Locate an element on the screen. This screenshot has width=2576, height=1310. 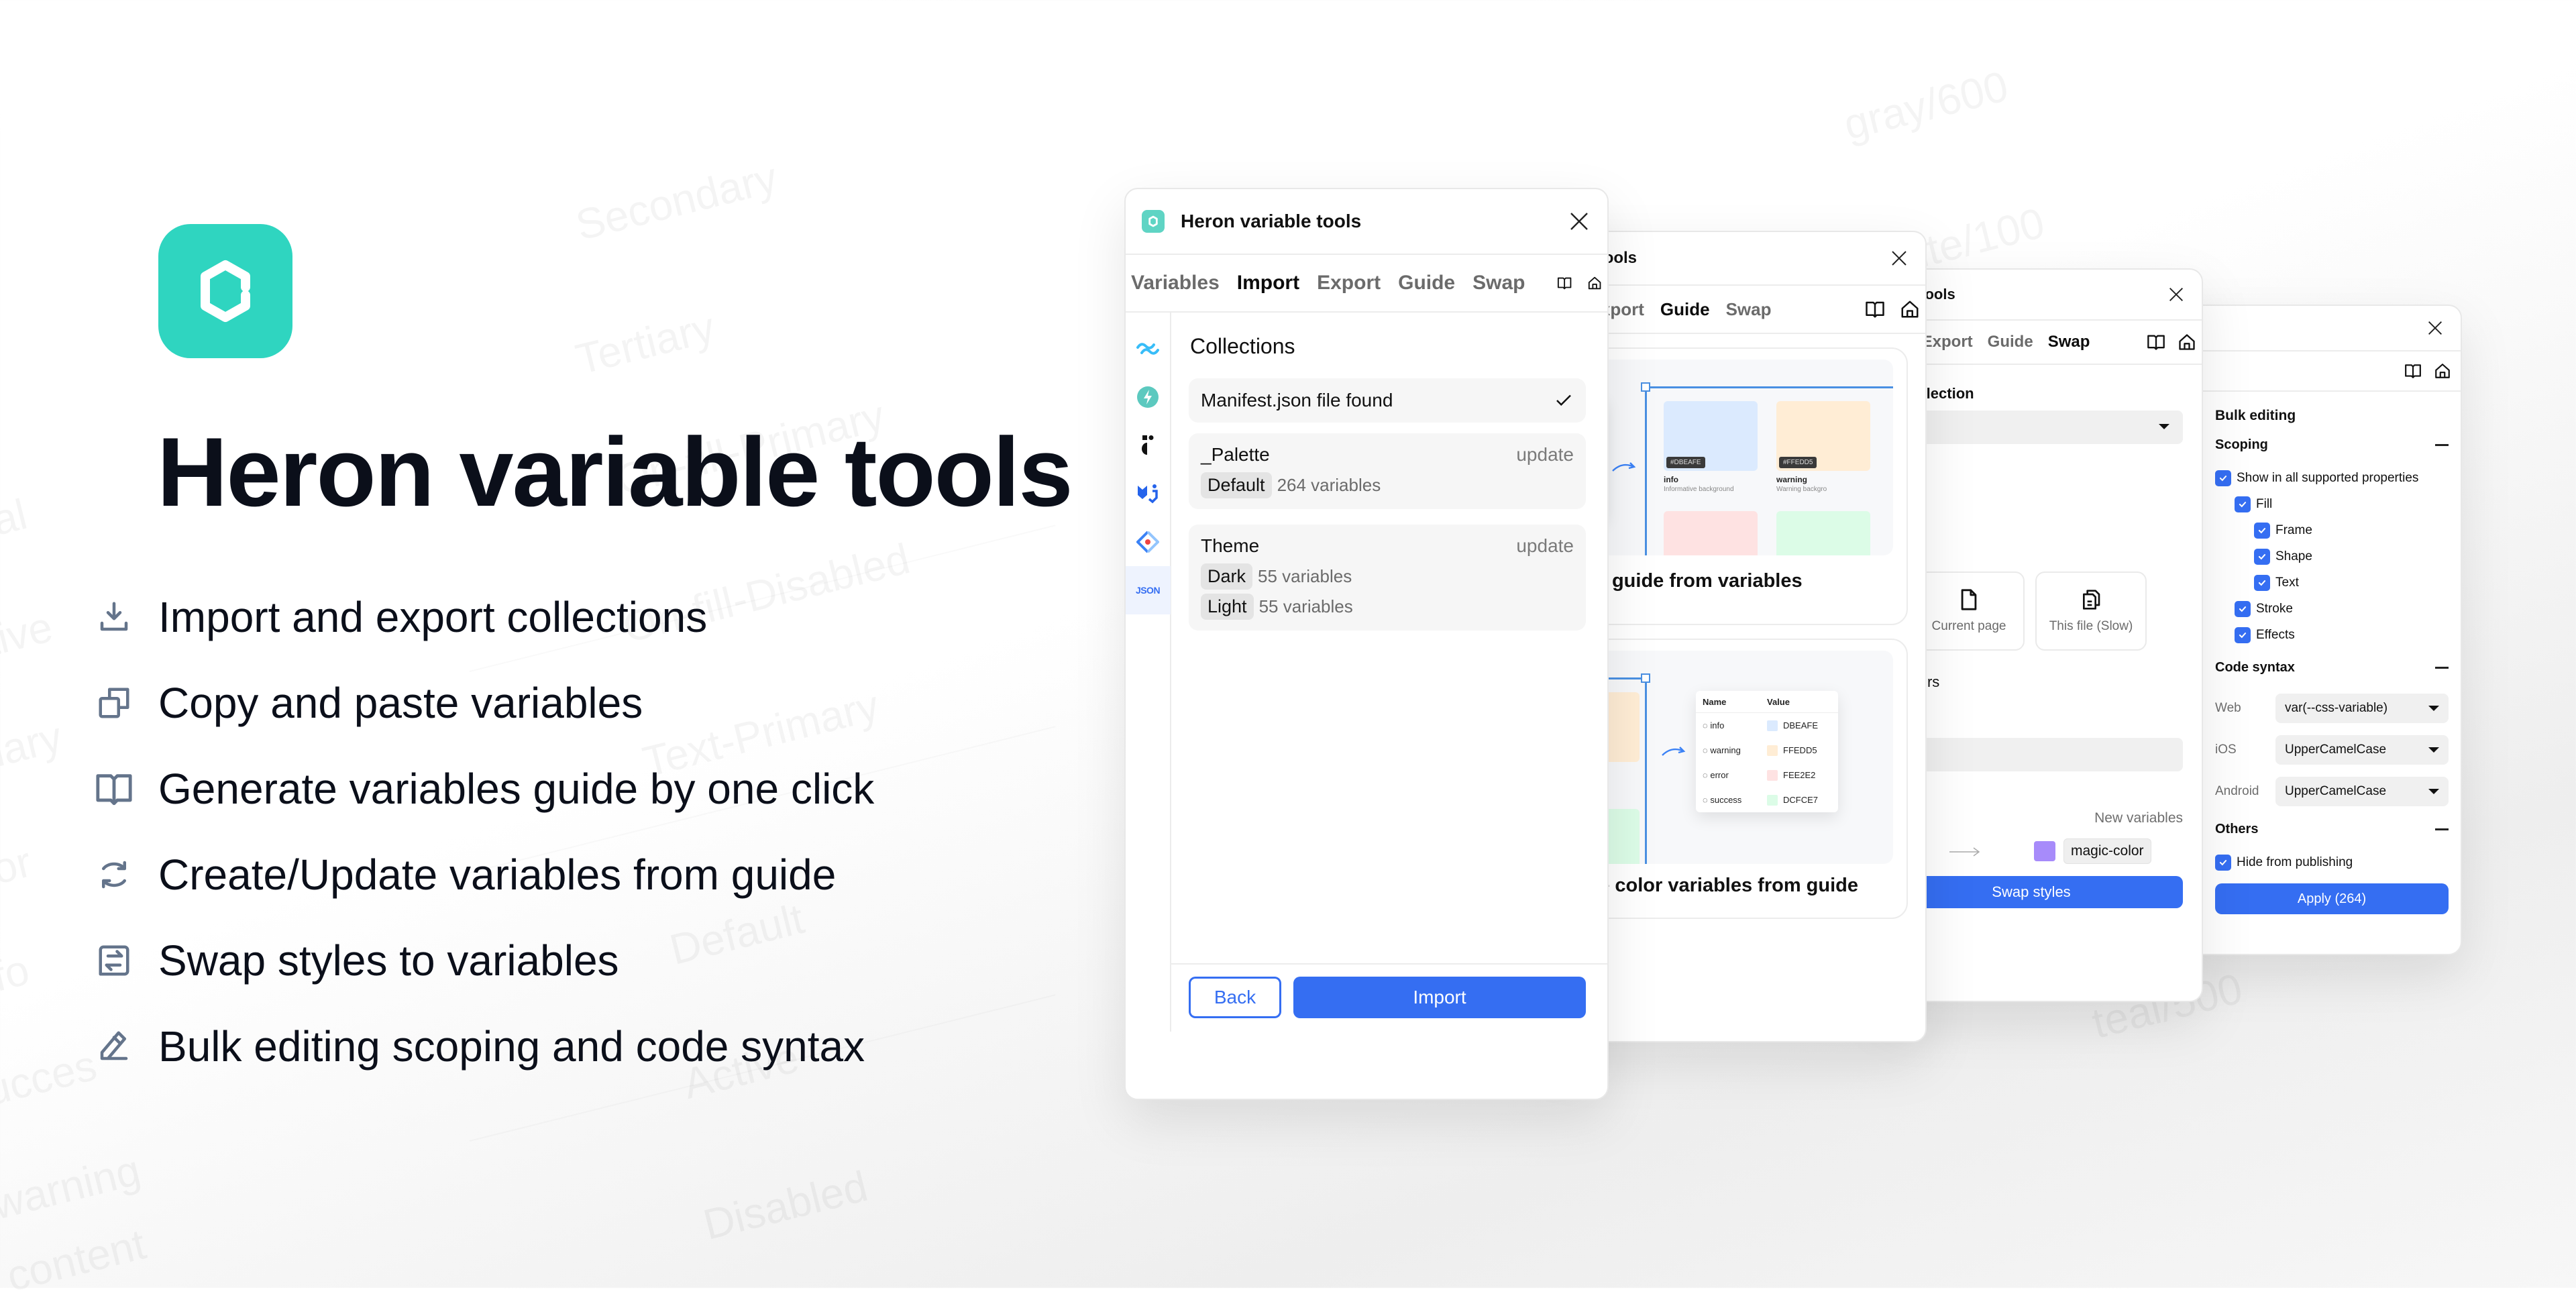
mode-row: Light 55 variables is located at coordinates (1387, 607).